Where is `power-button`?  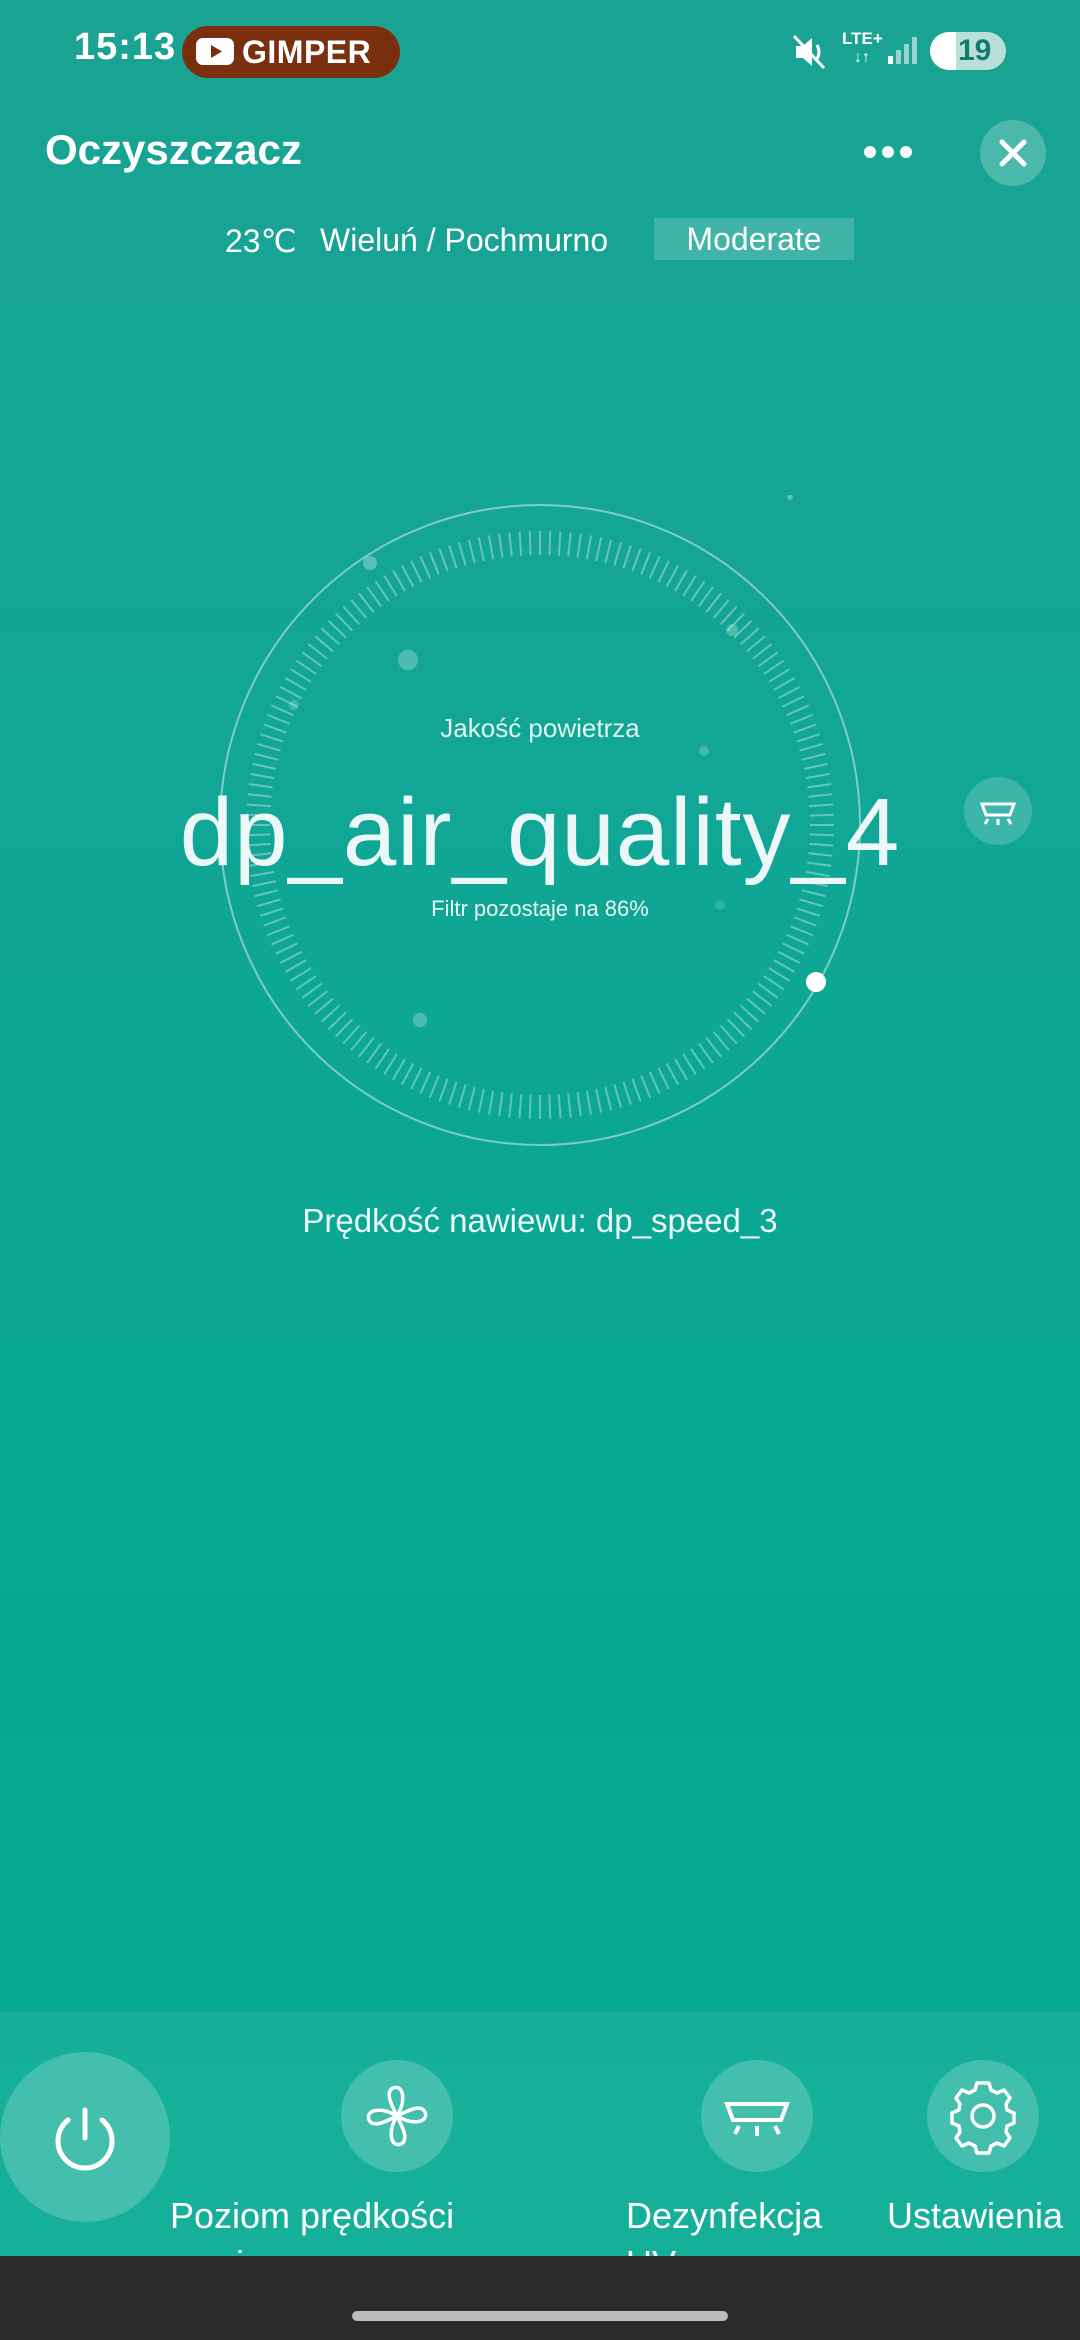 power-button is located at coordinates (85, 2137).